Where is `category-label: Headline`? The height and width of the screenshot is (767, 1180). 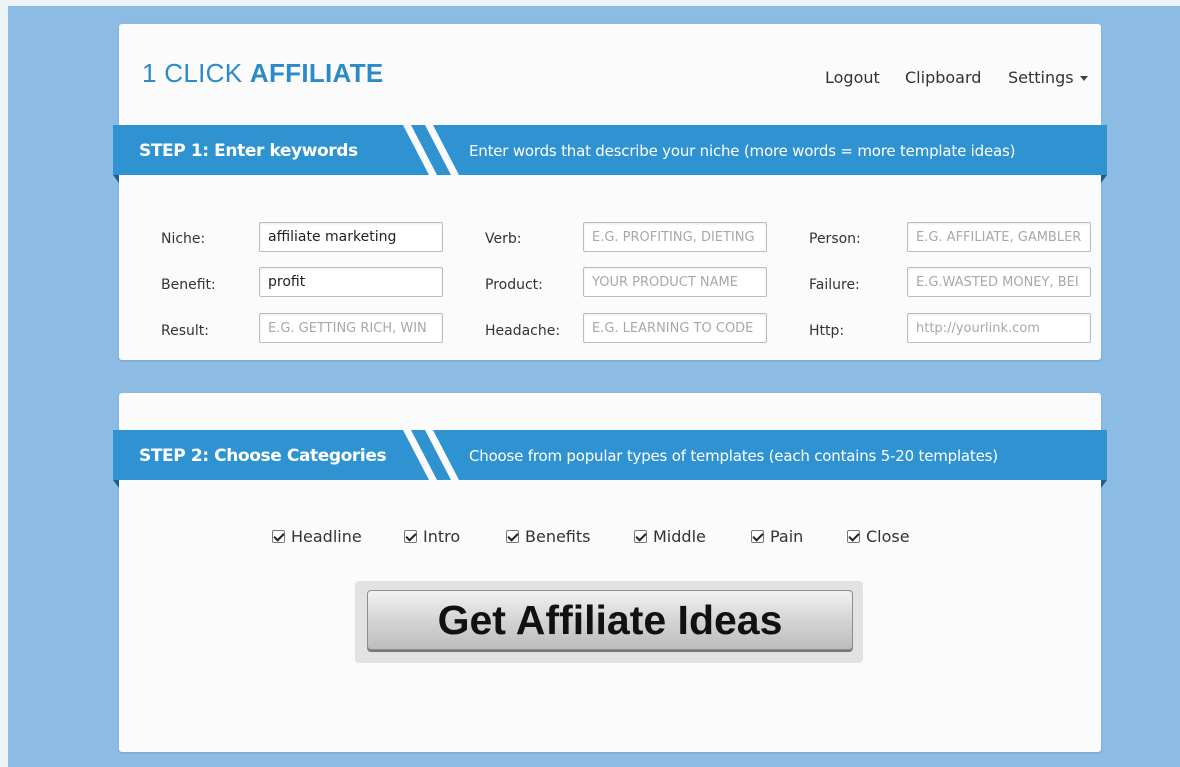 category-label: Headline is located at coordinates (326, 536).